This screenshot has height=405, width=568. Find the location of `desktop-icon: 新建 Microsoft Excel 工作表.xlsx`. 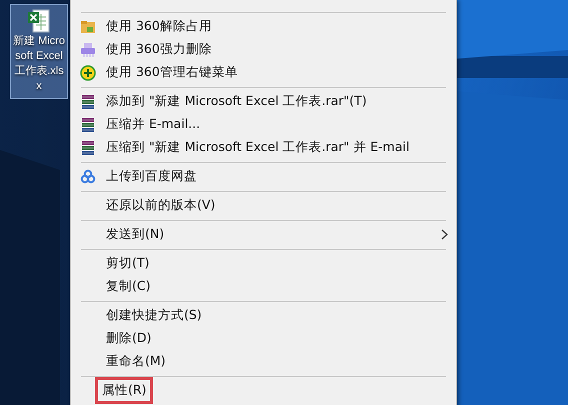

desktop-icon: 新建 Microsoft Excel 工作表.xlsx is located at coordinates (39, 51).